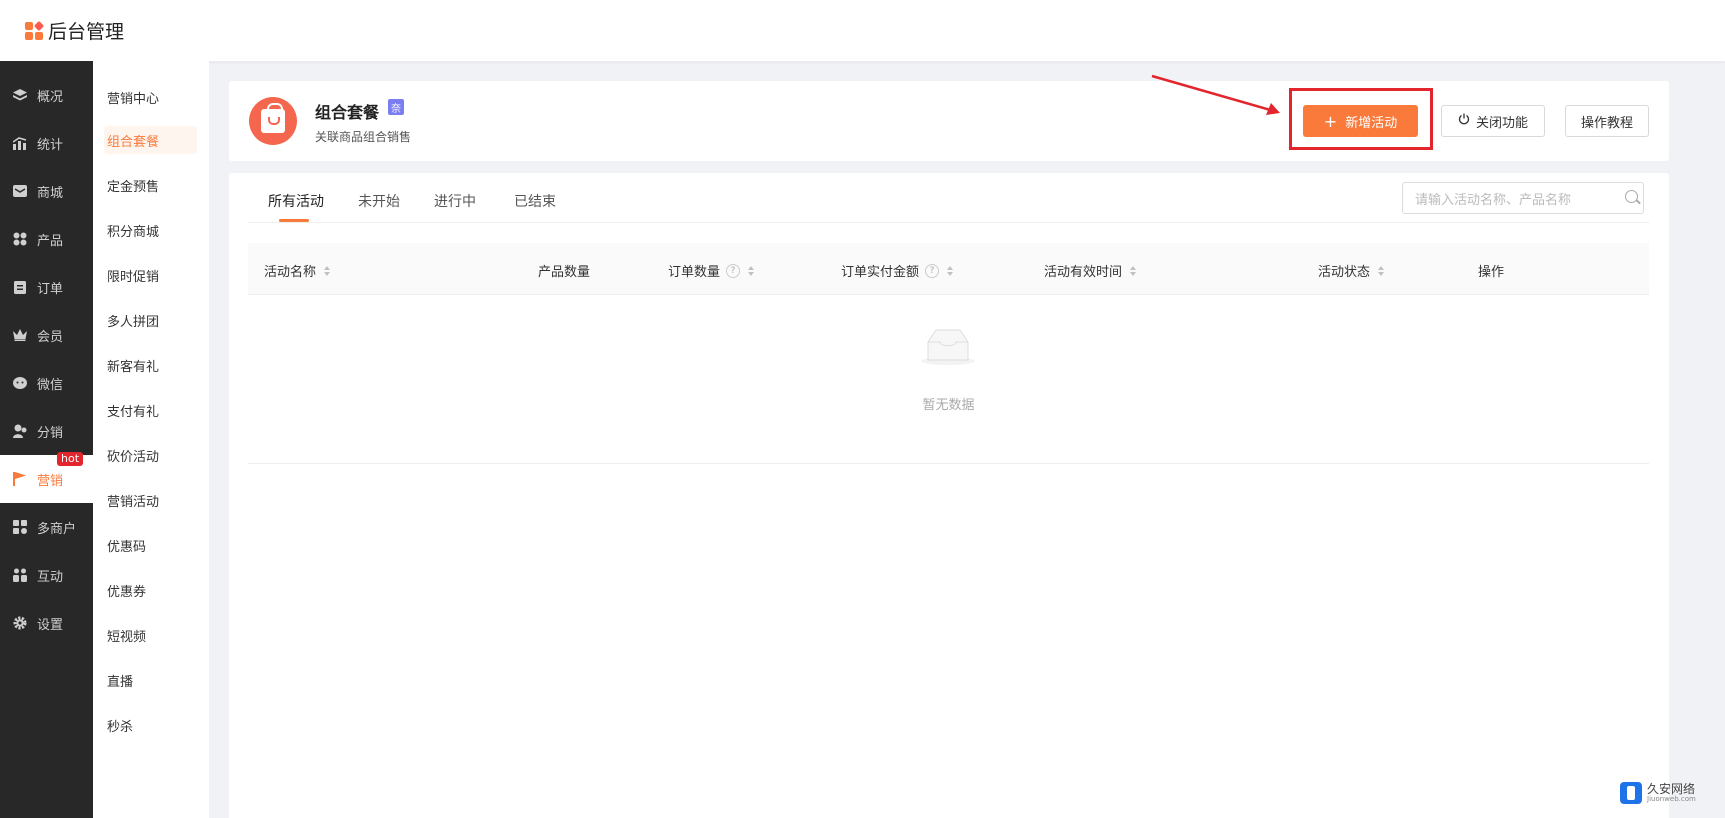 Image resolution: width=1725 pixels, height=818 pixels. What do you see at coordinates (50, 289) in the screenshot?
I see `nav-label: 订单` at bounding box center [50, 289].